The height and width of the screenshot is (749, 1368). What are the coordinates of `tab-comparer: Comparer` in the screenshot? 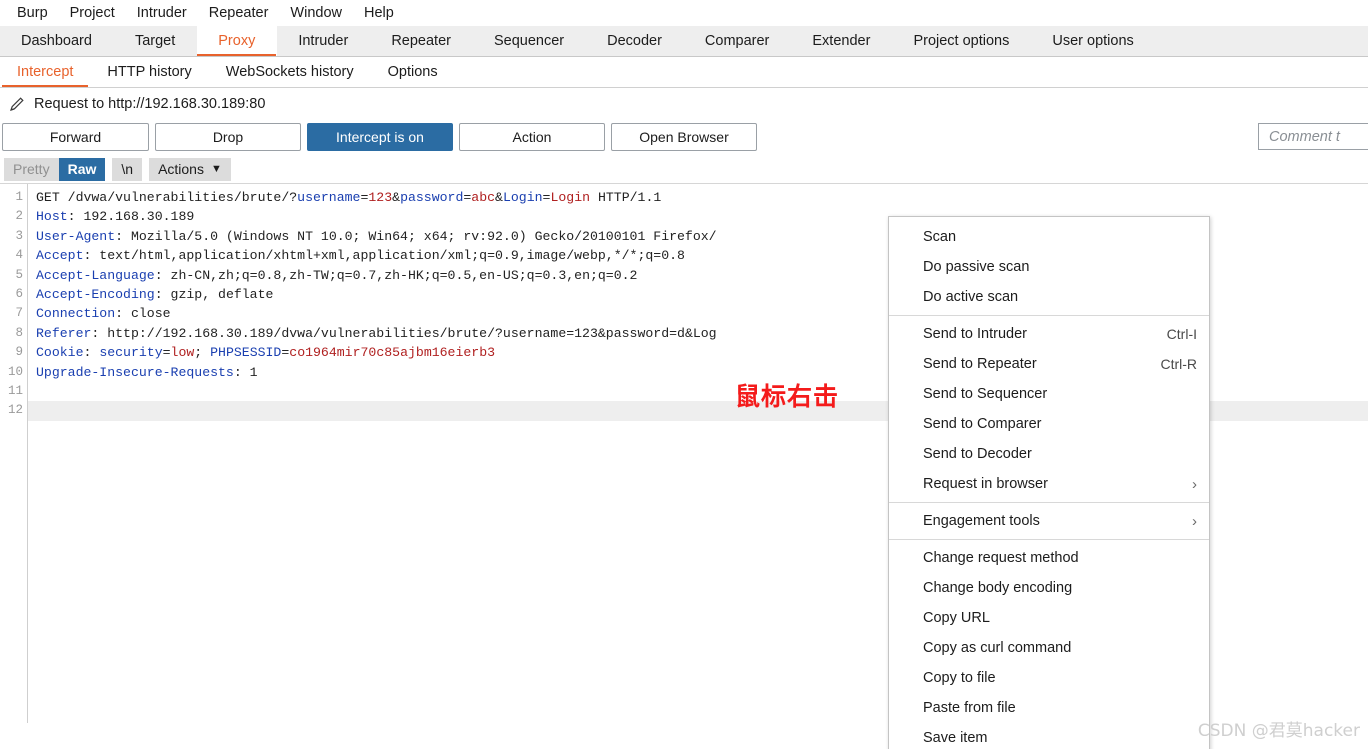 It's located at (737, 41).